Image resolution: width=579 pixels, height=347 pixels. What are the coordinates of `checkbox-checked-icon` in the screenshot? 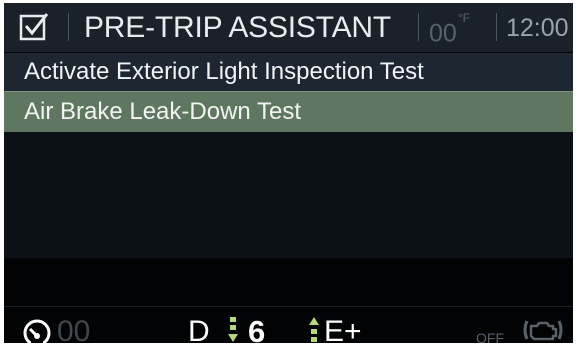 It's located at (34, 27).